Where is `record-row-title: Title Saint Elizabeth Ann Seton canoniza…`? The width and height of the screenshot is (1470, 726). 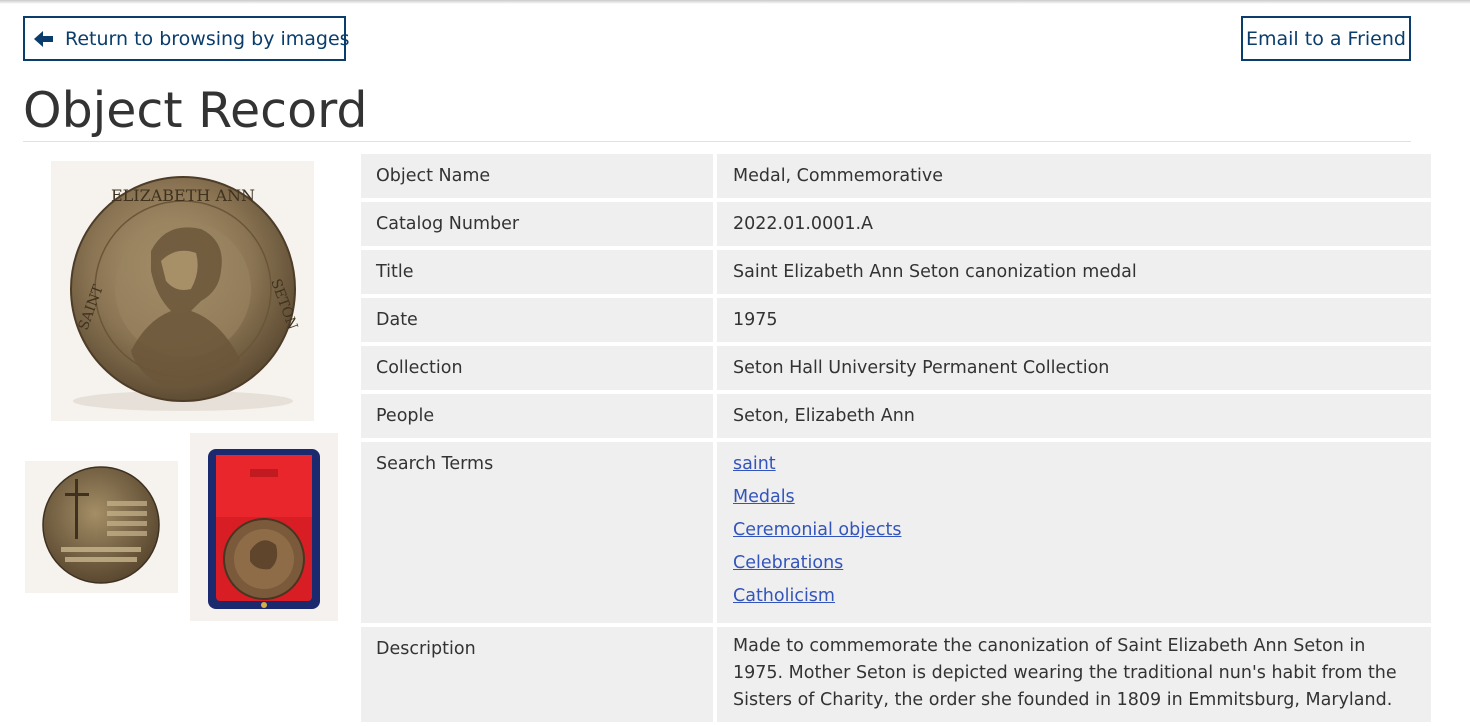 record-row-title: Title Saint Elizabeth Ann Seton canoniza… is located at coordinates (896, 272).